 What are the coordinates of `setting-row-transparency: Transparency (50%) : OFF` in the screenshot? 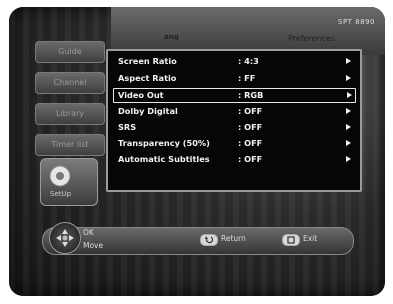 It's located at (234, 143).